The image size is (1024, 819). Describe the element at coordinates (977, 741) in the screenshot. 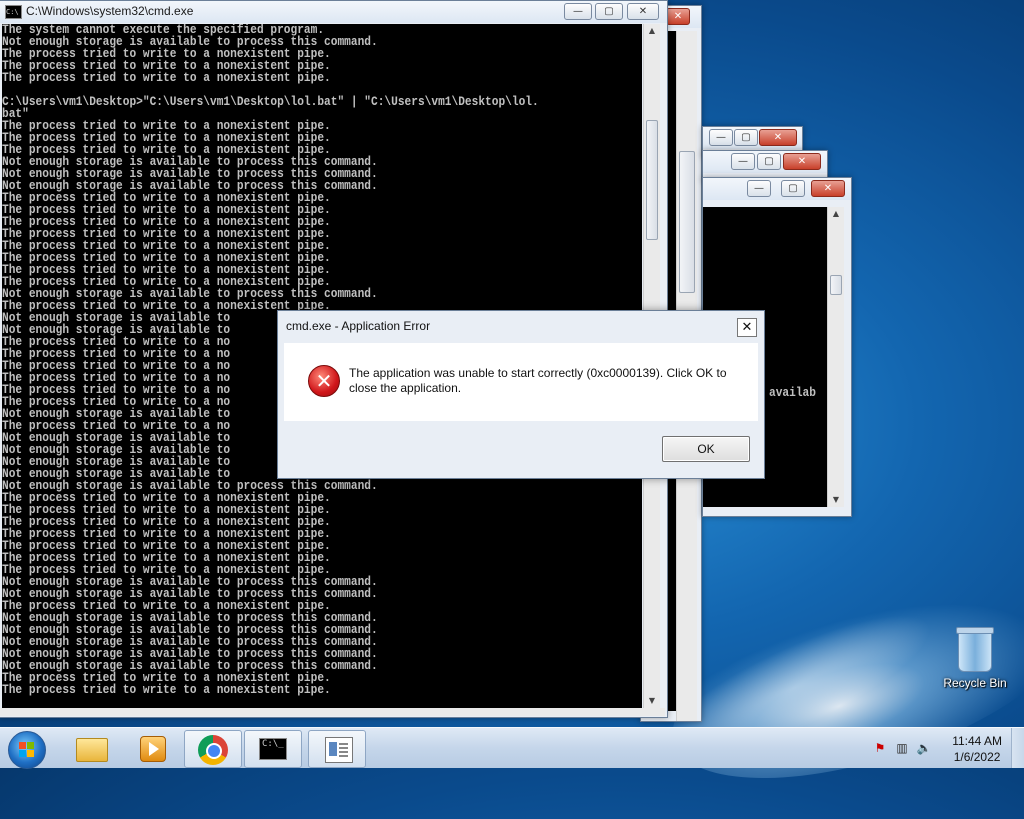

I see `clock-time: 11:44 AM` at that location.